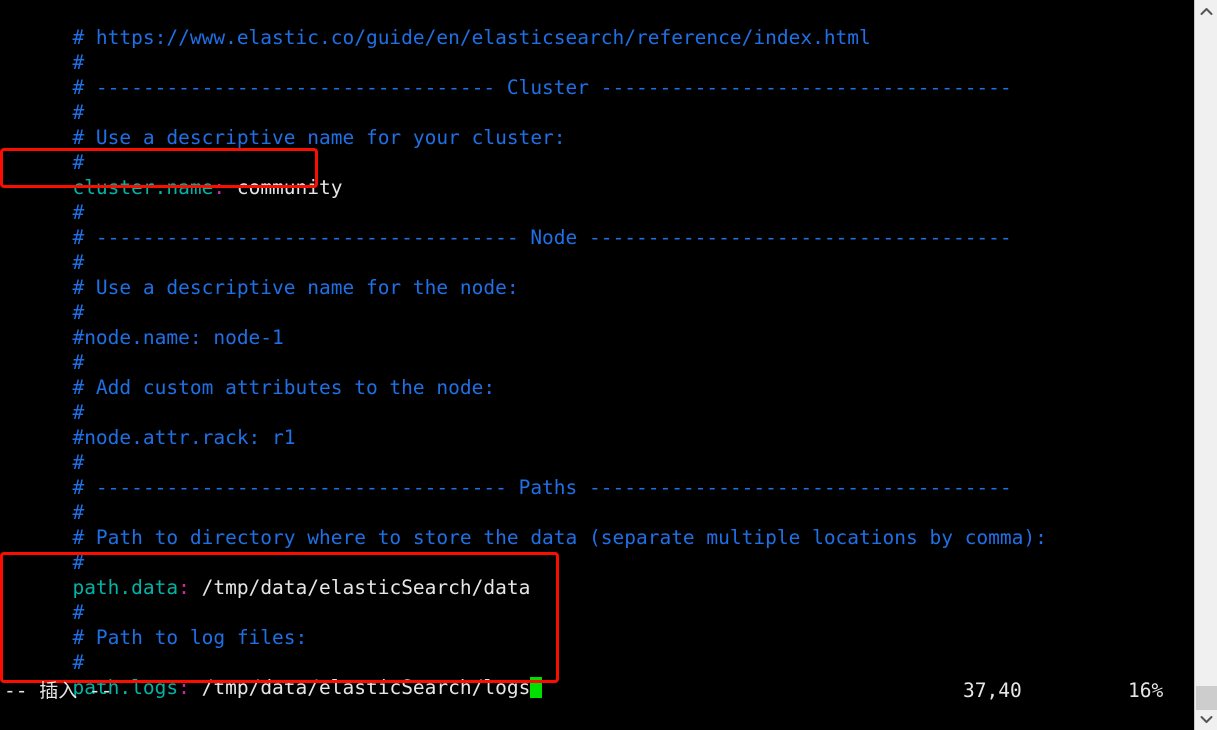  What do you see at coordinates (597, 674) in the screenshot?
I see `editor-line-path-logs: path.logs: /tmp/data/elasticSearch/logs` at bounding box center [597, 674].